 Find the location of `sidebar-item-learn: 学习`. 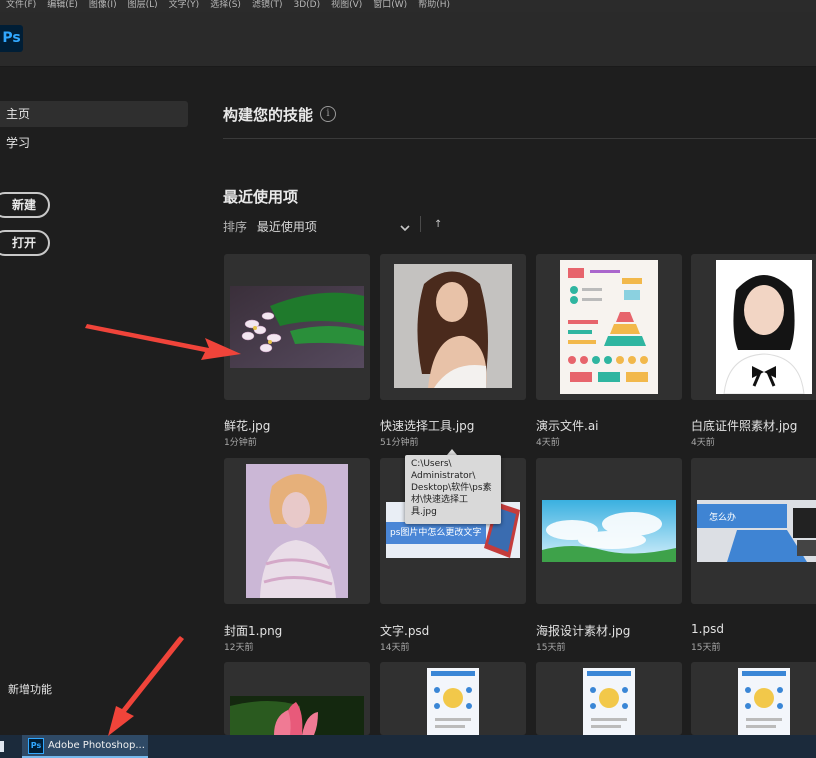

sidebar-item-learn: 学习 is located at coordinates (15, 143).